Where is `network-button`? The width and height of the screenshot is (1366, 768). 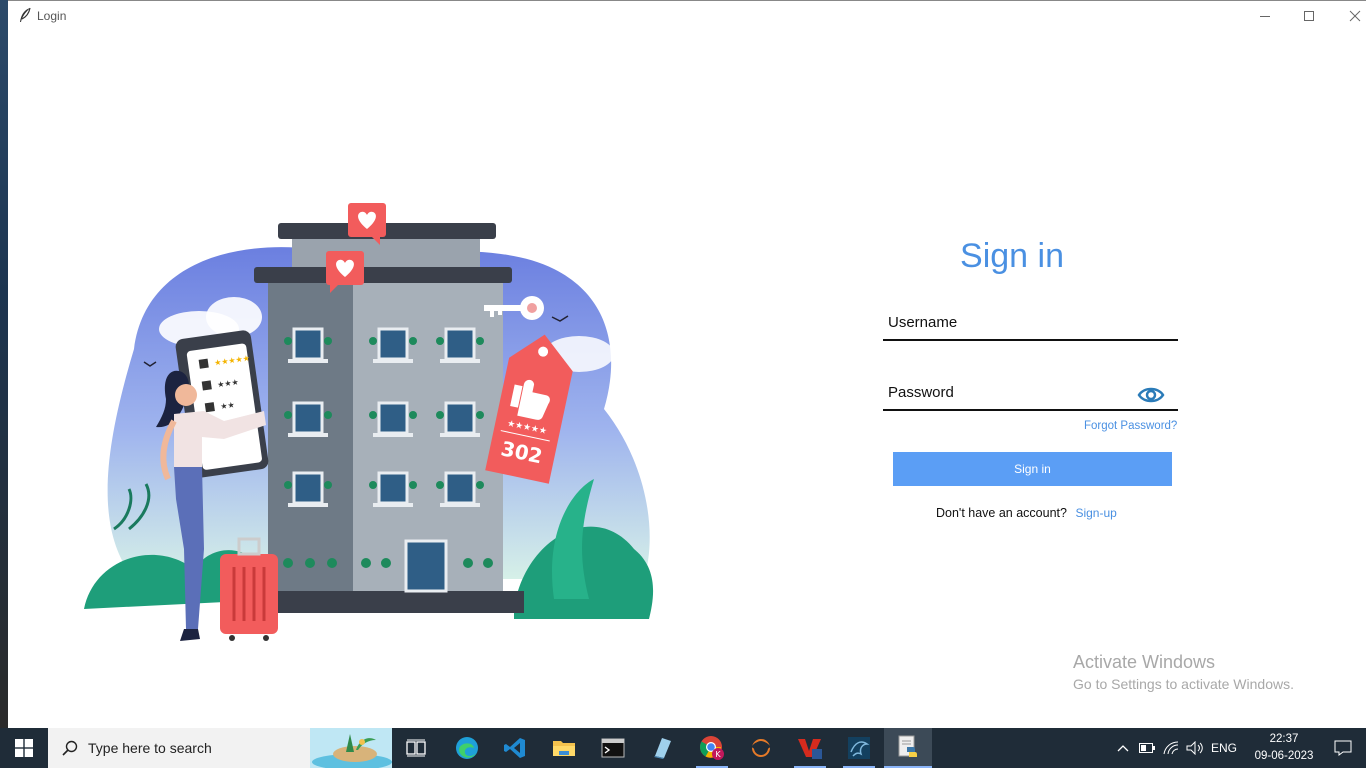 network-button is located at coordinates (1171, 748).